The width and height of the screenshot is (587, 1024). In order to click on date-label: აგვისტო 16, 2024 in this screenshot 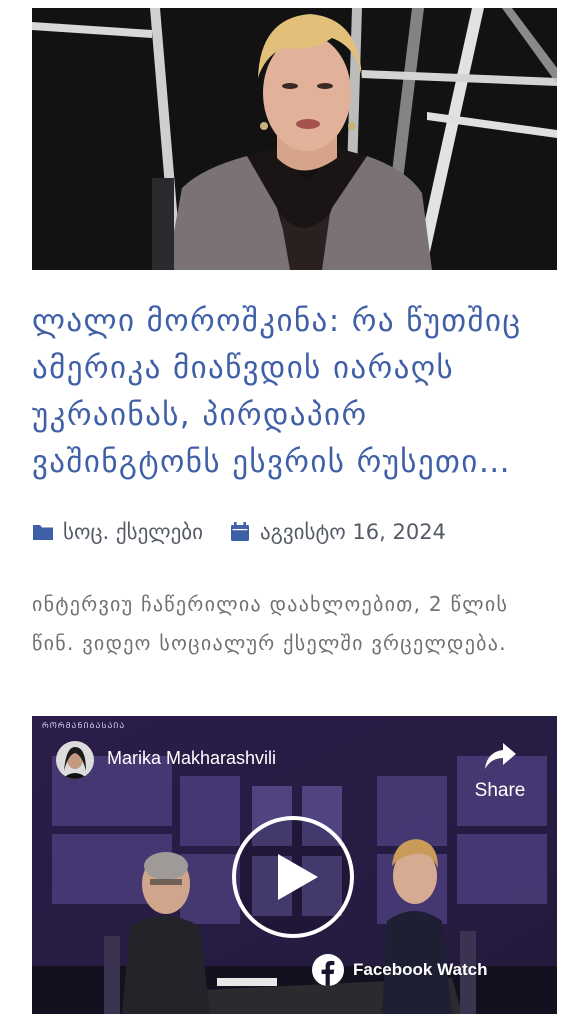, I will do `click(353, 532)`.